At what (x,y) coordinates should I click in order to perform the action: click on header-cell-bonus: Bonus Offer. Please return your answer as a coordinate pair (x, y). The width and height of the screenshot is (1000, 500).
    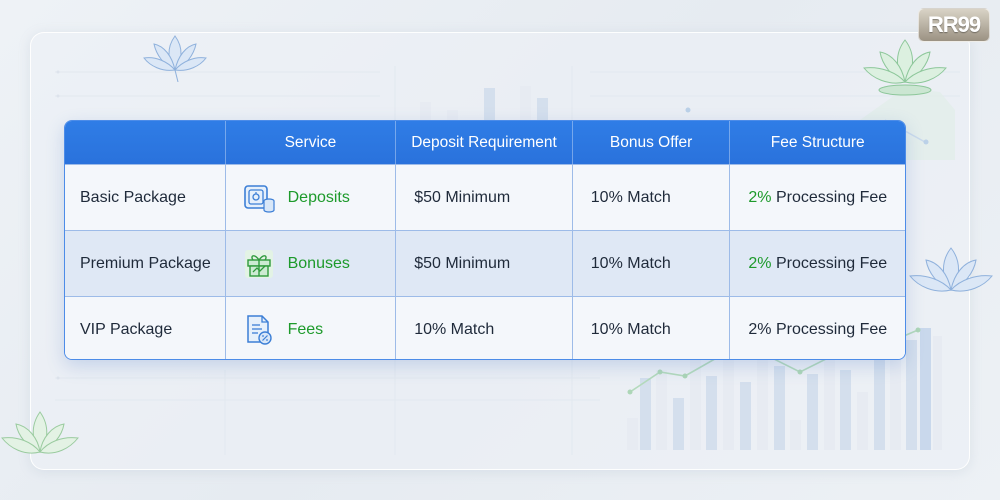
    Looking at the image, I should click on (650, 142).